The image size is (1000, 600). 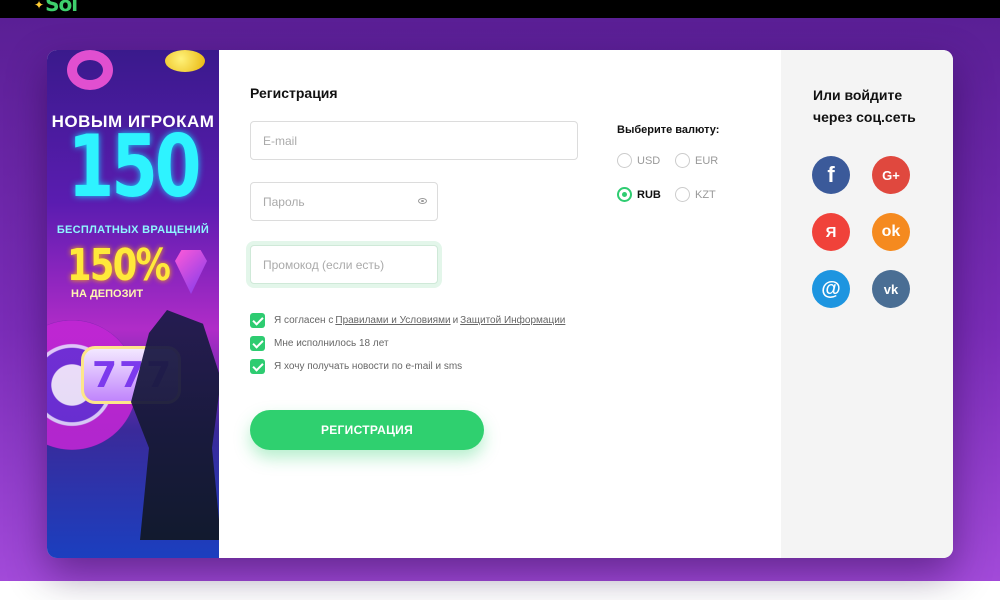 What do you see at coordinates (668, 130) in the screenshot?
I see `currency-label: Выберите валюту:` at bounding box center [668, 130].